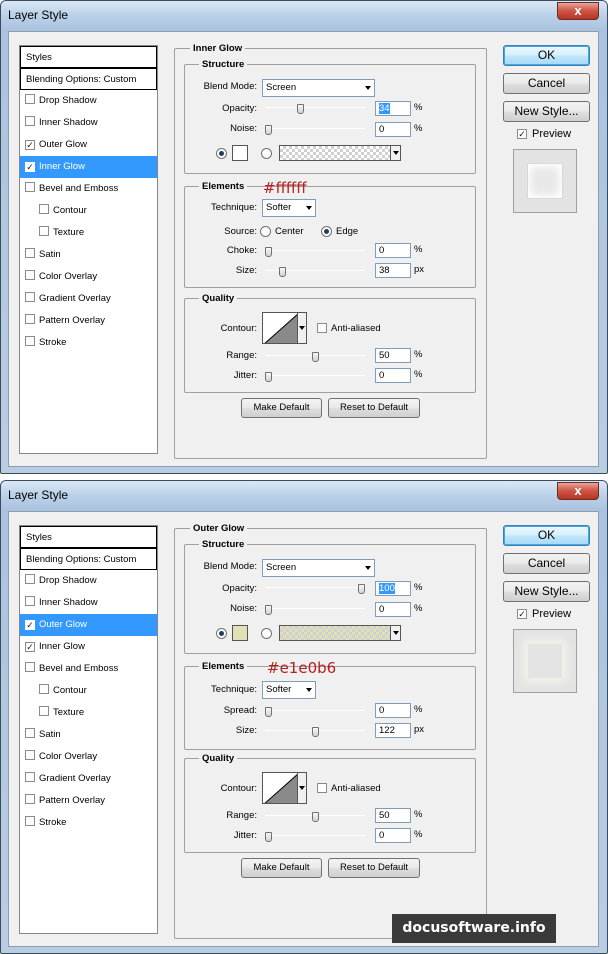  Describe the element at coordinates (88, 647) in the screenshot. I see `styles-item-inner-glow: ✓ Inner Glow` at that location.